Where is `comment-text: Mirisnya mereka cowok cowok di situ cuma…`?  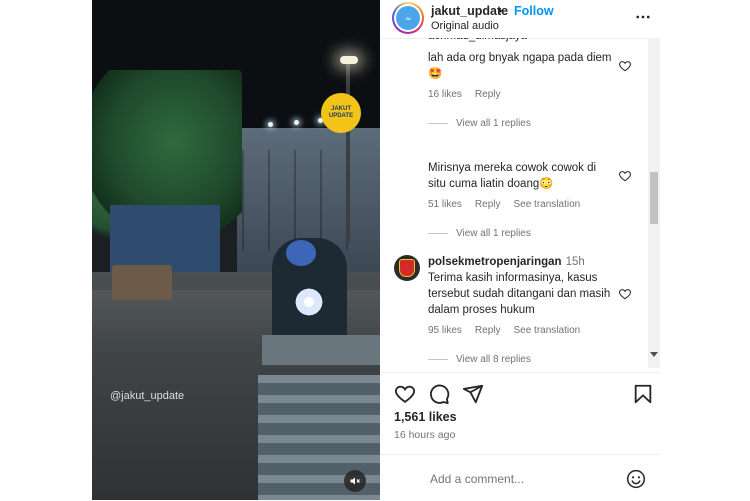 comment-text: Mirisnya mereka cowok cowok di situ cuma… is located at coordinates (512, 176).